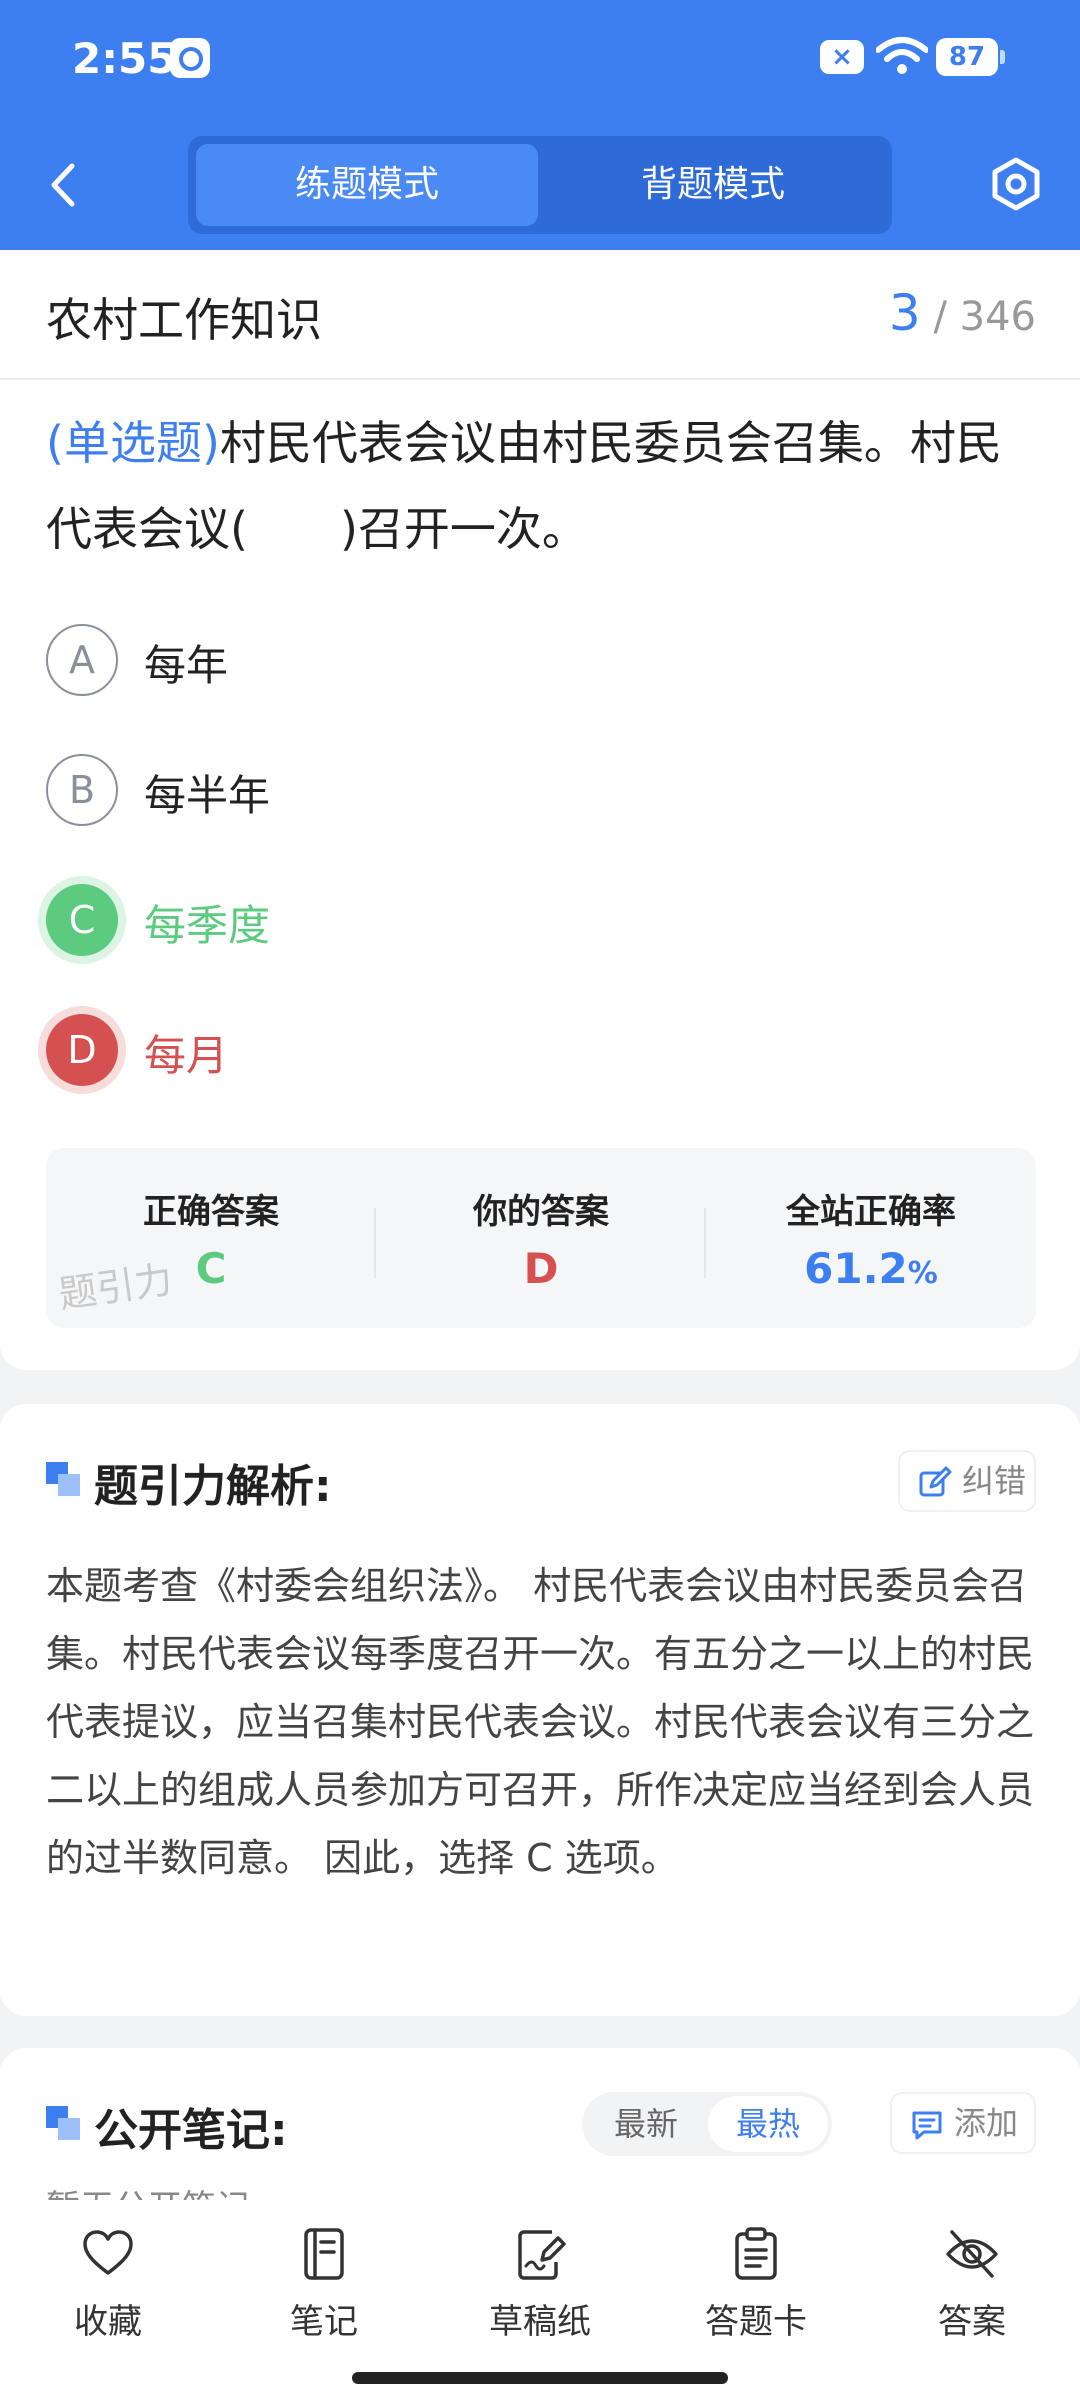 The width and height of the screenshot is (1080, 2400). What do you see at coordinates (713, 185) in the screenshot?
I see `tab-memorize-mode: 背题模式` at bounding box center [713, 185].